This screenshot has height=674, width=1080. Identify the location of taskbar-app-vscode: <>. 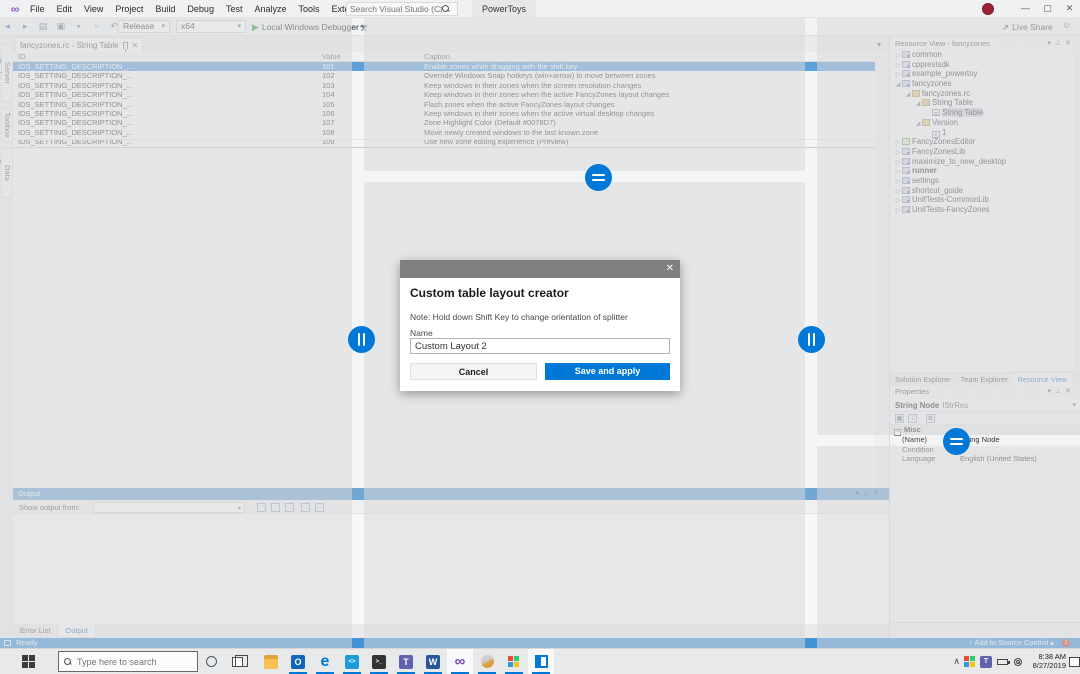
(352, 661).